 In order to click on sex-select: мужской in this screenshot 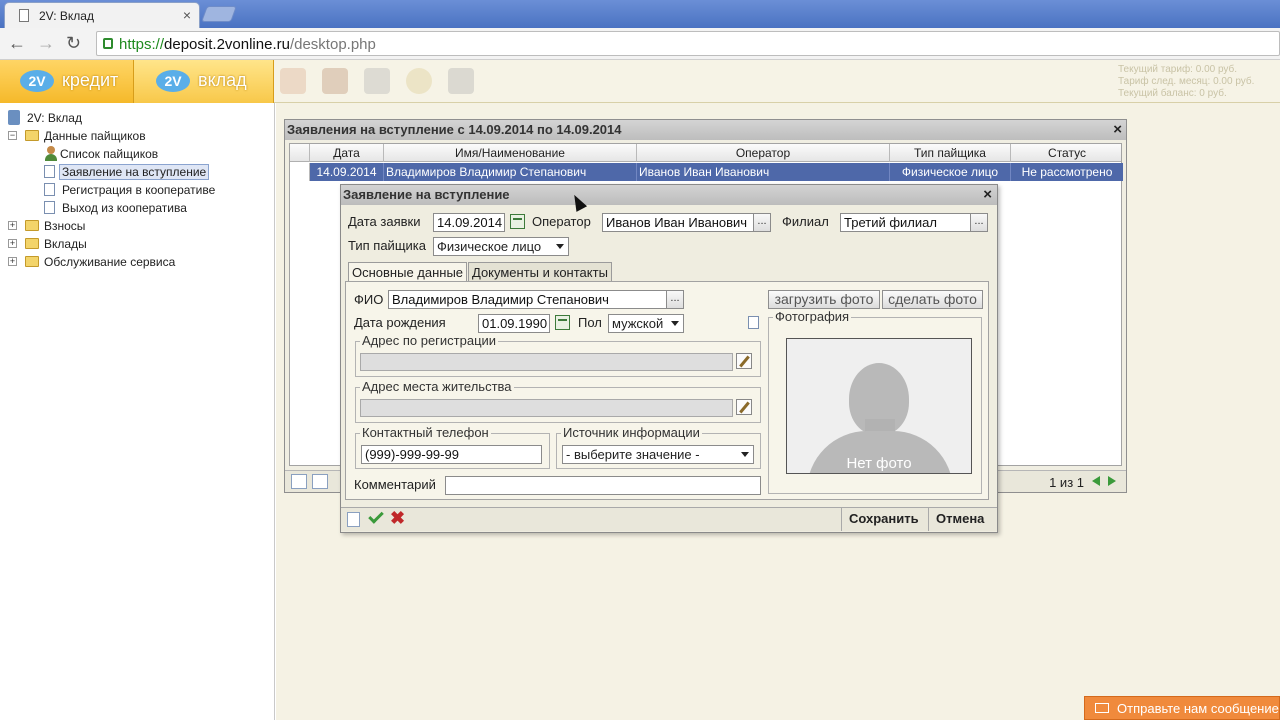, I will do `click(646, 323)`.